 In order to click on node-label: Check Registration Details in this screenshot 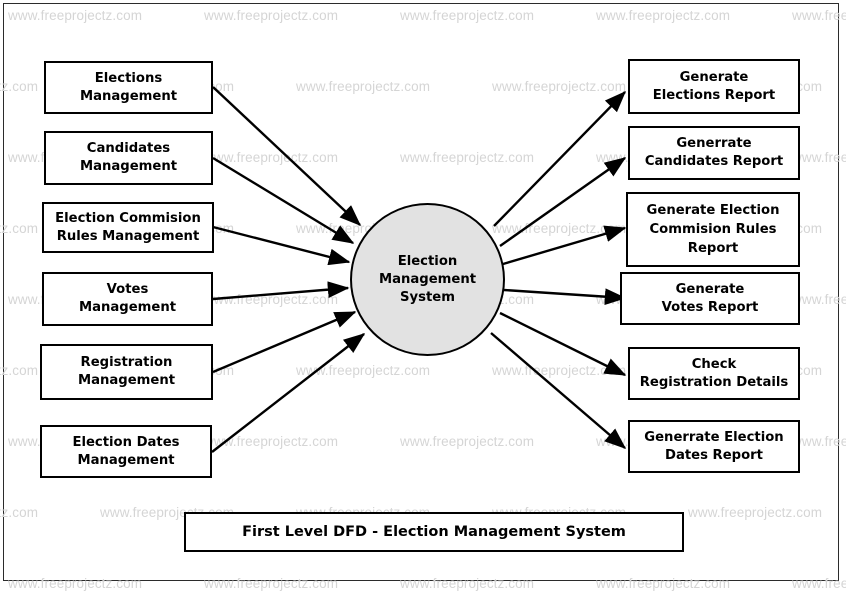, I will do `click(714, 373)`.